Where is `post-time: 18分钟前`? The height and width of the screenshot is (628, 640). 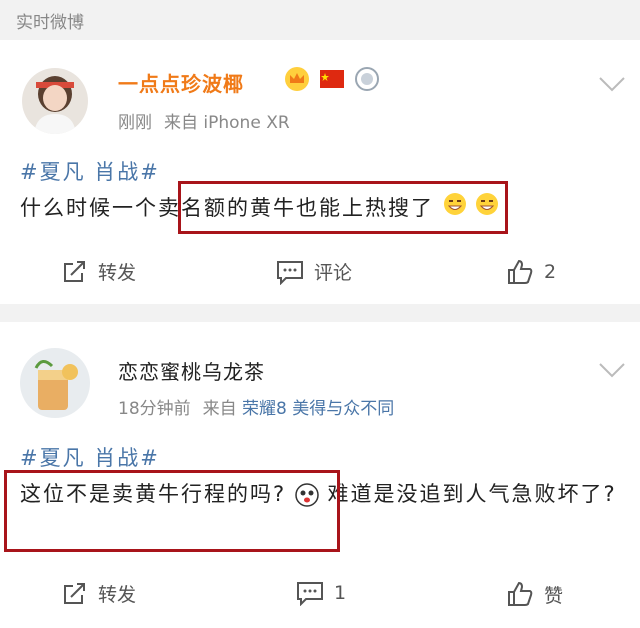
post-time: 18分钟前 is located at coordinates (154, 409).